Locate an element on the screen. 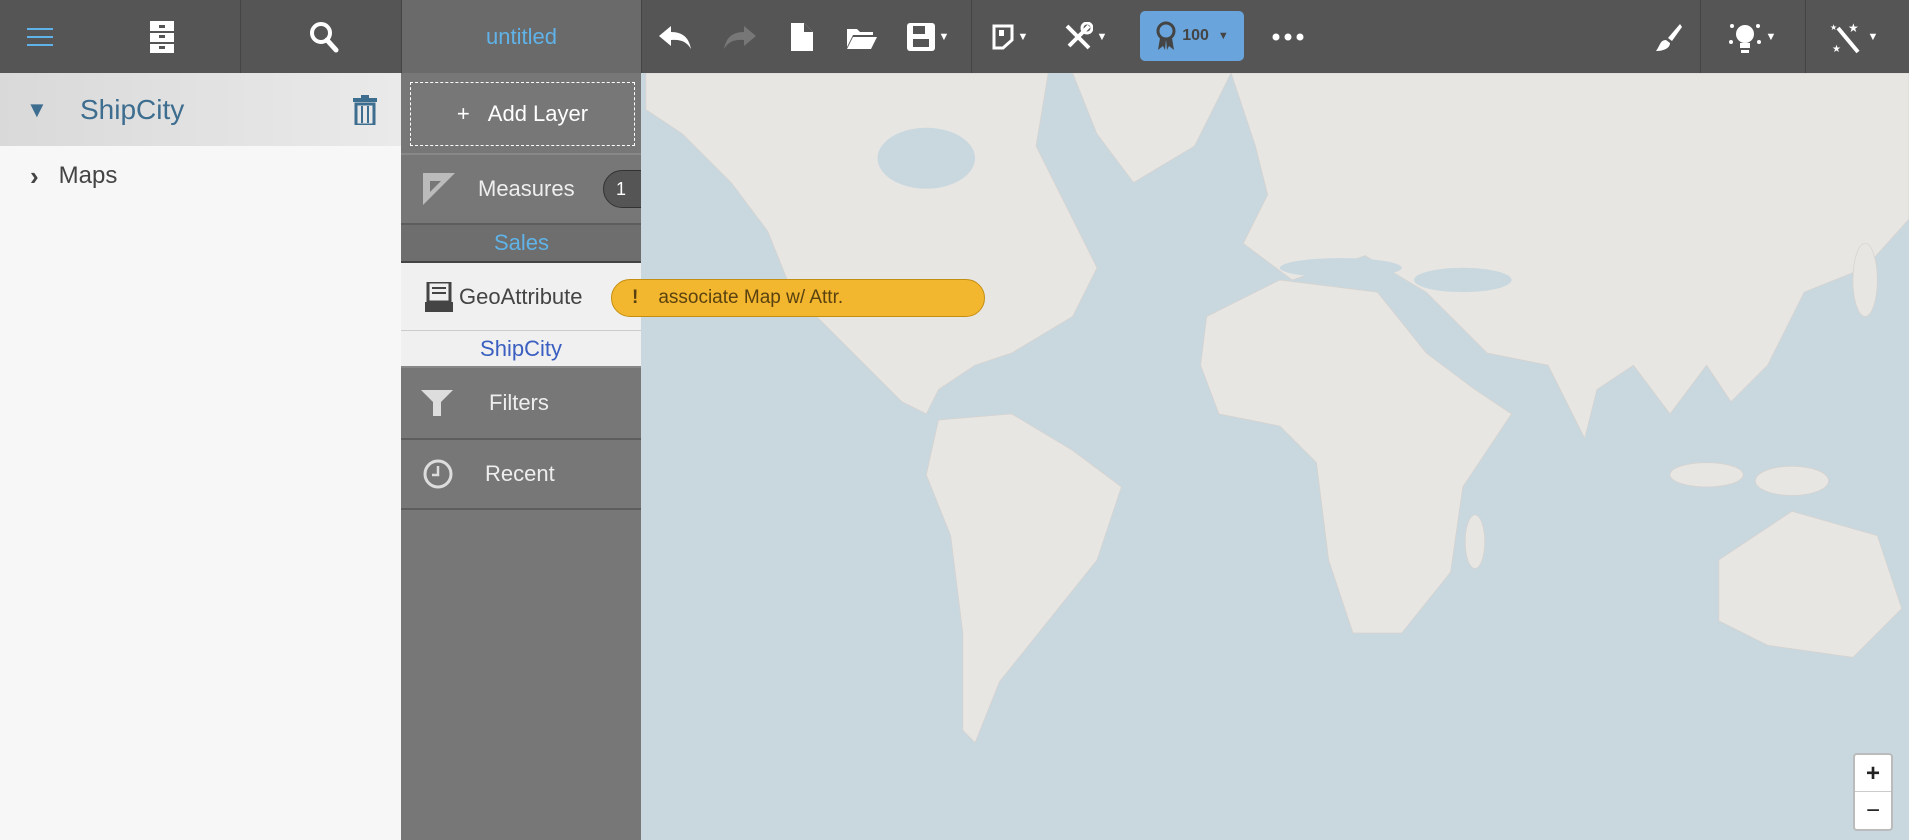  measures-section: Measures 1 is located at coordinates (524, 189).